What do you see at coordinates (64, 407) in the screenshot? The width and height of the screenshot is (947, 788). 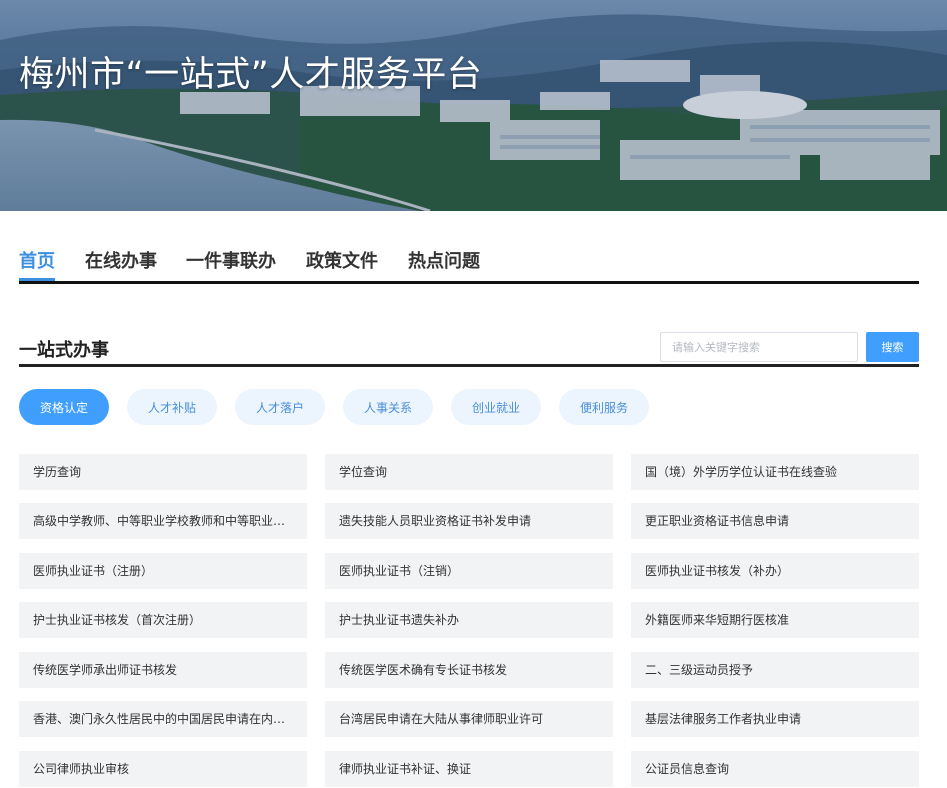 I see `category-qualification: 资格认定` at bounding box center [64, 407].